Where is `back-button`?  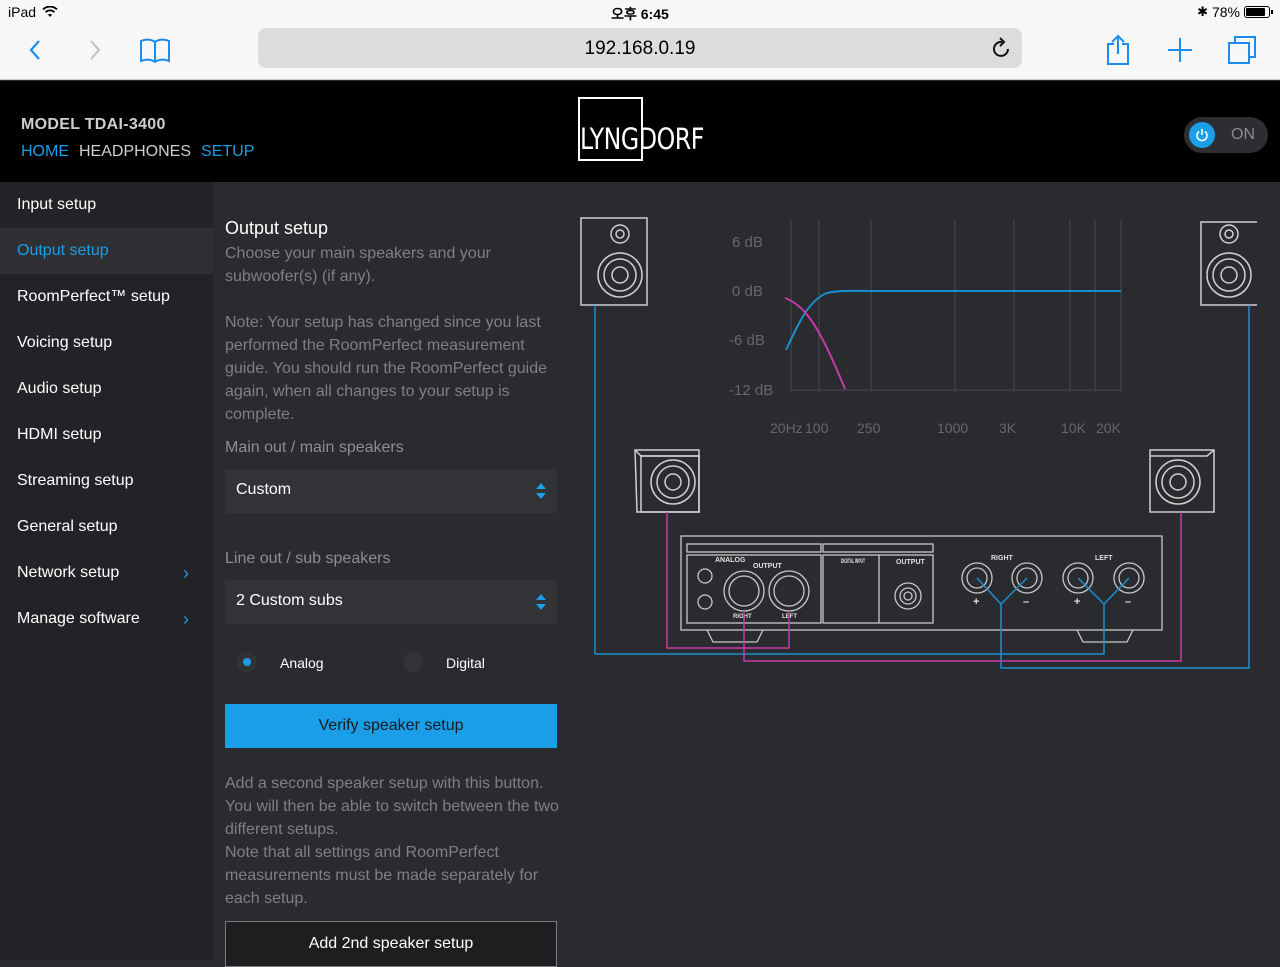 back-button is located at coordinates (35, 50).